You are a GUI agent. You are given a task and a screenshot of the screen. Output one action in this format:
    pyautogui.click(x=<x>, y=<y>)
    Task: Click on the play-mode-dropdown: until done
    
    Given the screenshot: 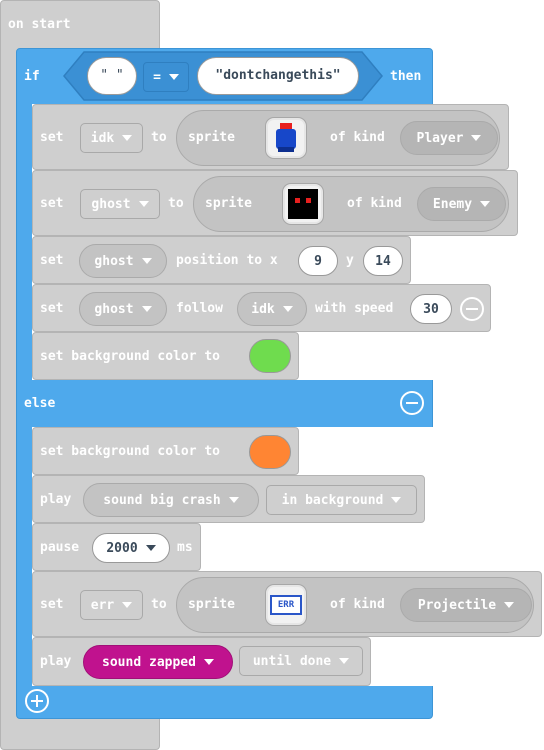 What is the action you would take?
    pyautogui.click(x=301, y=661)
    